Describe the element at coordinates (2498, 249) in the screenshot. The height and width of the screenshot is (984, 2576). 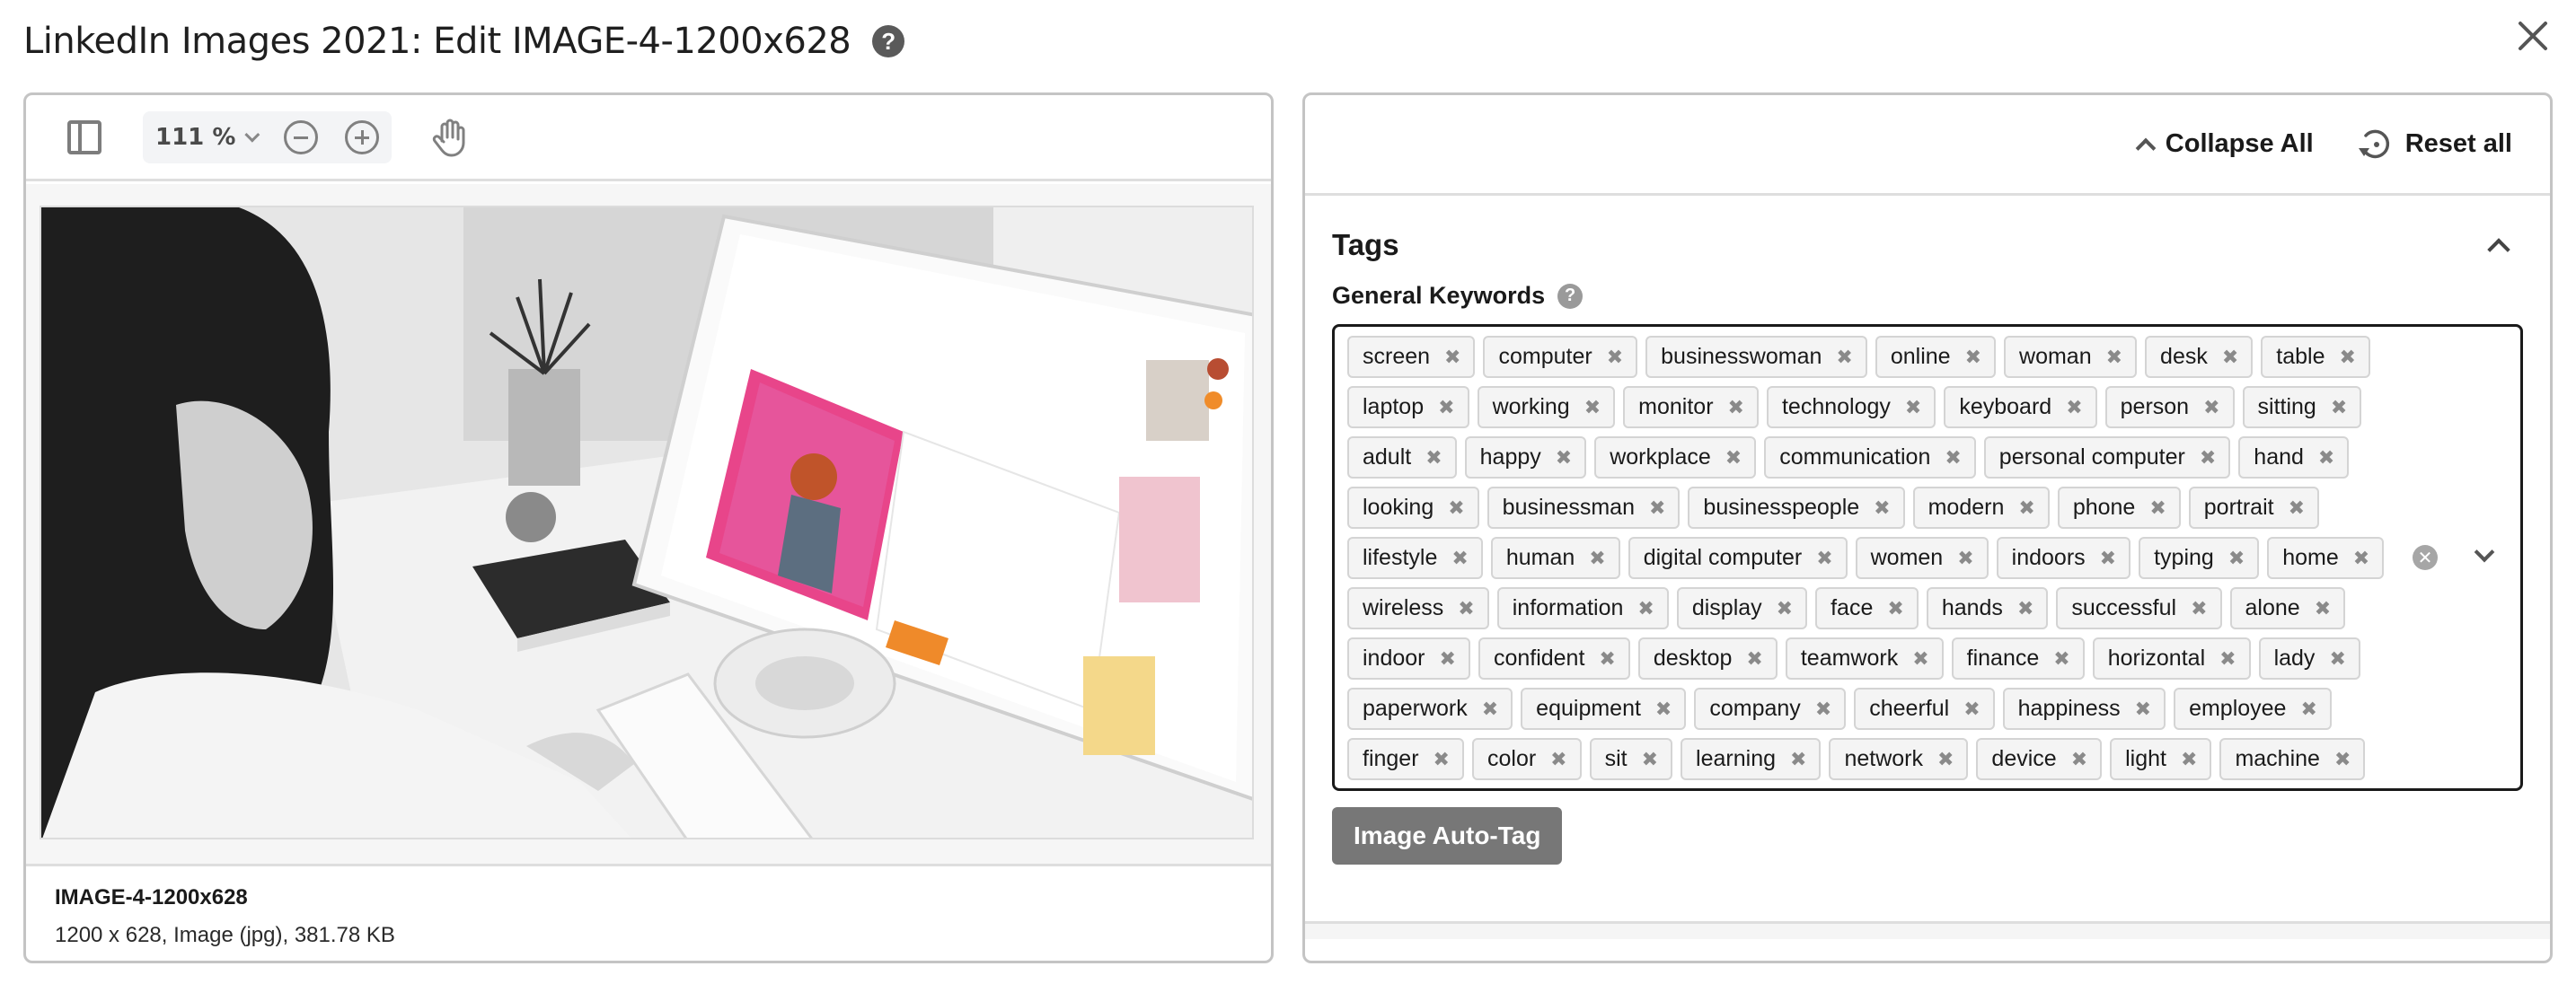
I see `chevron-up-icon` at that location.